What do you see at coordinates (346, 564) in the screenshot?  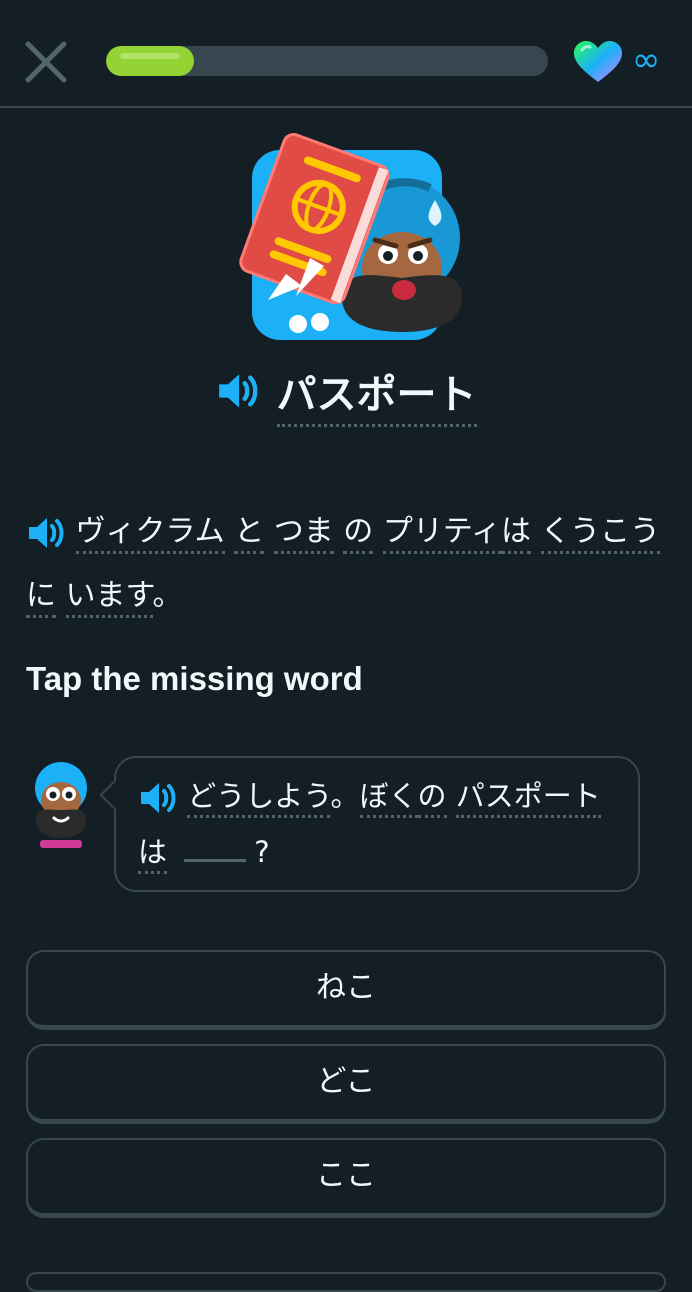 I see `context-sentence: ヴィクラム と つま の プリティは くうこう に います。` at bounding box center [346, 564].